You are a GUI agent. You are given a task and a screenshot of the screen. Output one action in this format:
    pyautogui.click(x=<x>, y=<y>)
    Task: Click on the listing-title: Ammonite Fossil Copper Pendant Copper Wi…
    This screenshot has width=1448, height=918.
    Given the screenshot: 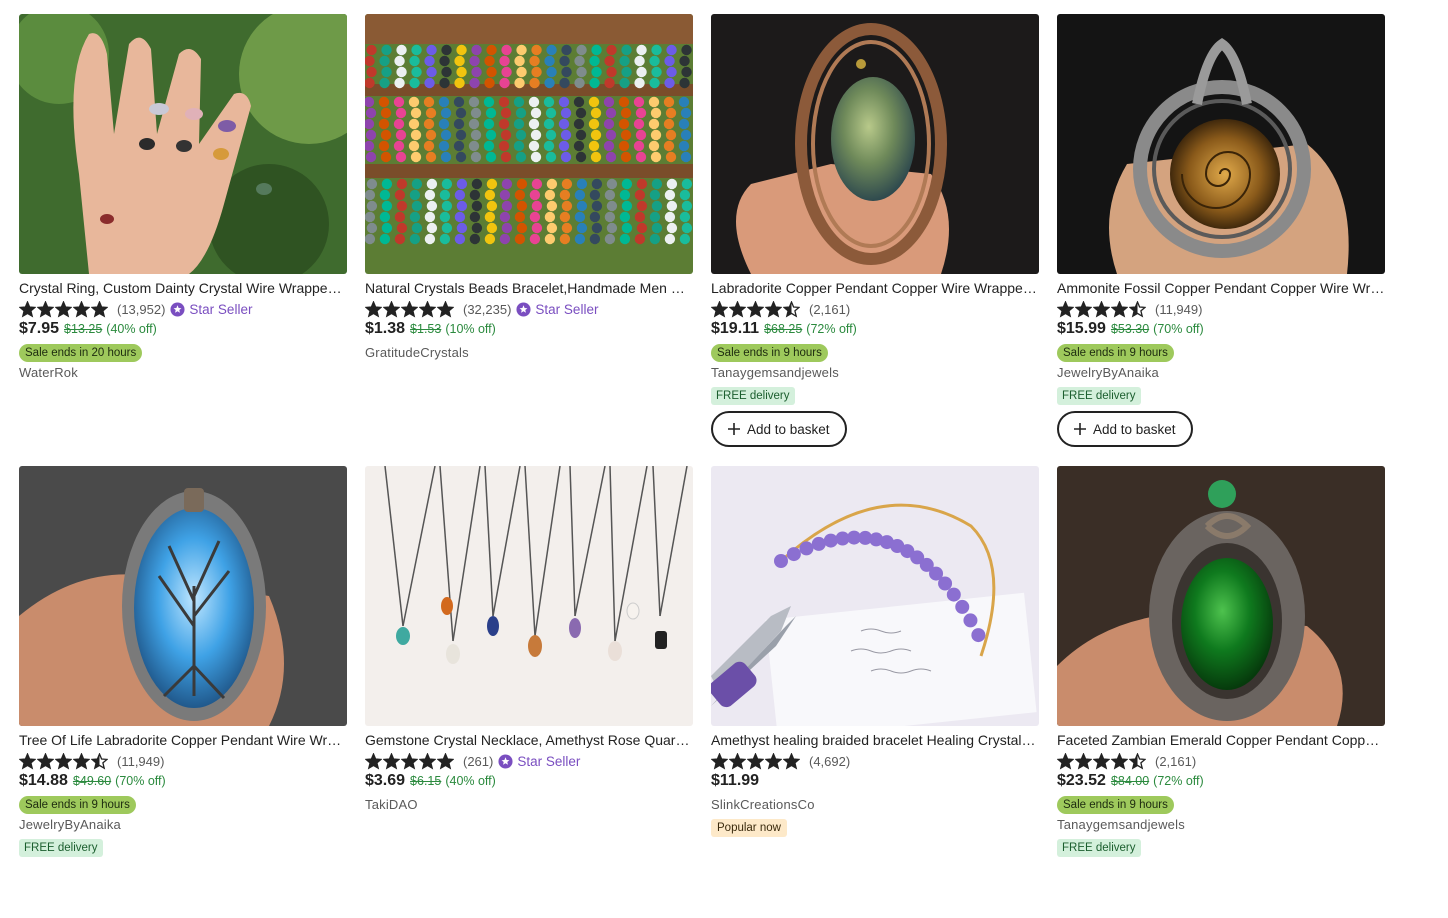 What is the action you would take?
    pyautogui.click(x=1221, y=288)
    